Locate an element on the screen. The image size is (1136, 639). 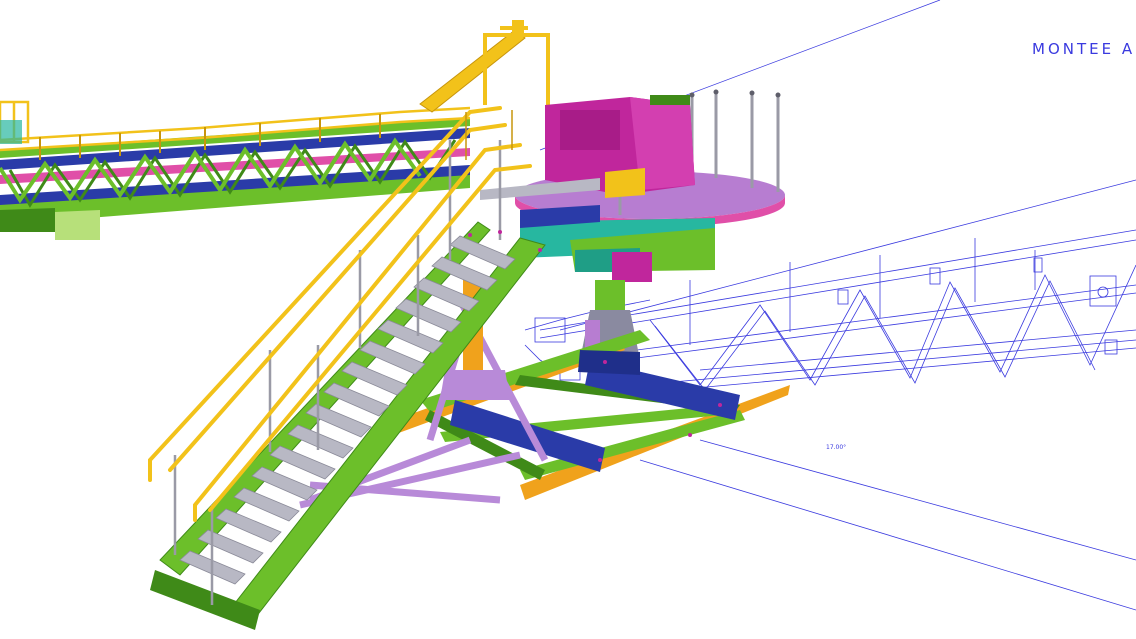
walkway-left-support is located at coordinates (27, 220).